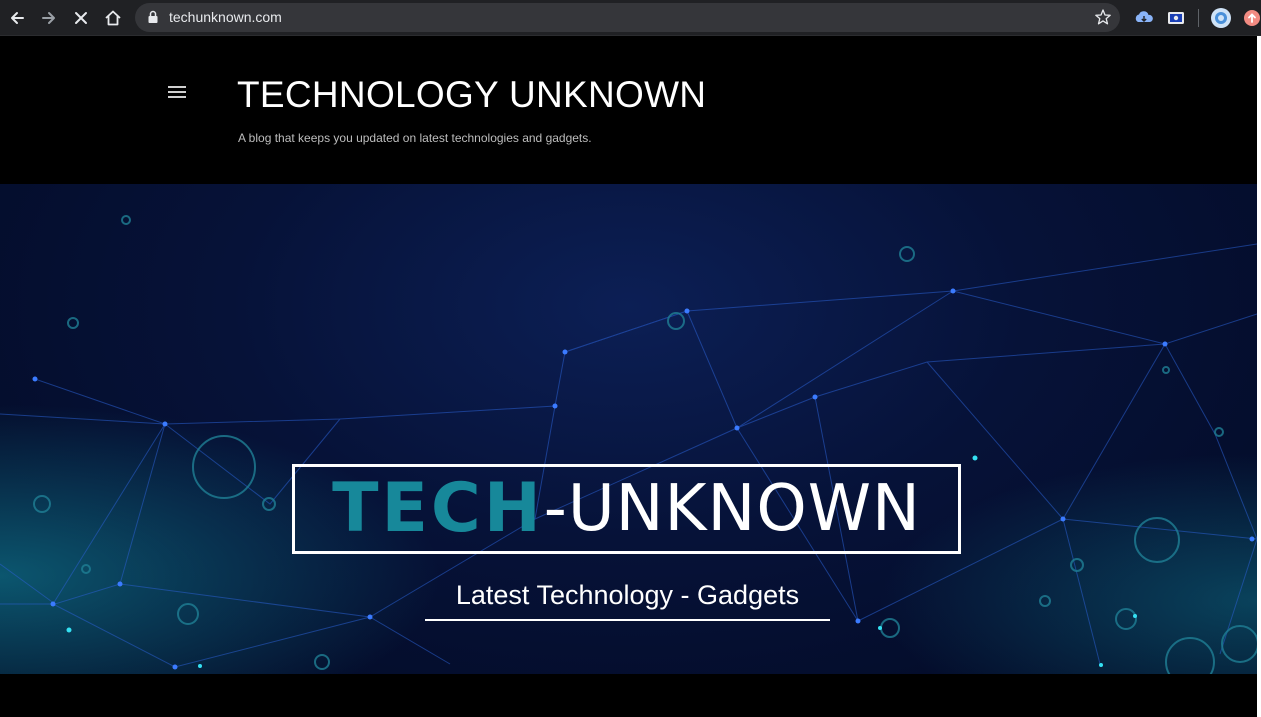 The height and width of the screenshot is (717, 1261). I want to click on banner-tagline: Latest Technology - Gadgets, so click(627, 600).